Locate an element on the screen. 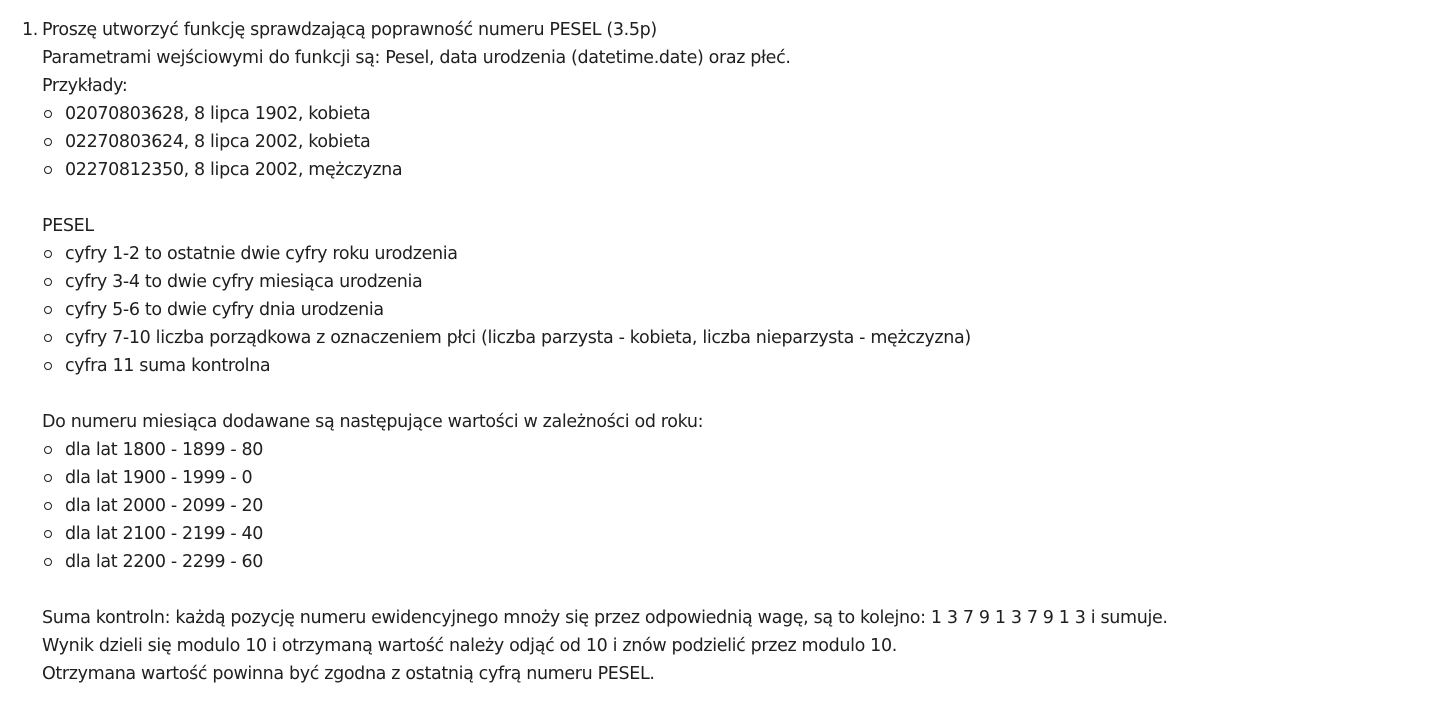  params-line: Parametrami wejściowymi do funkcji są is located at coordinates (722, 58).